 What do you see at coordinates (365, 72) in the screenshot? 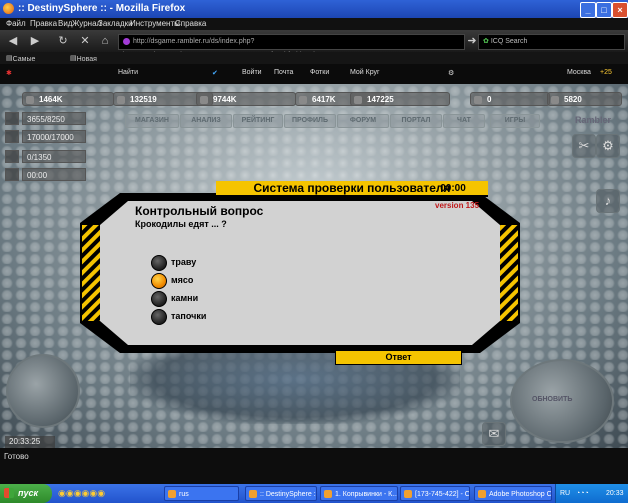
I see `my-circle-button: Мой Круг` at bounding box center [365, 72].